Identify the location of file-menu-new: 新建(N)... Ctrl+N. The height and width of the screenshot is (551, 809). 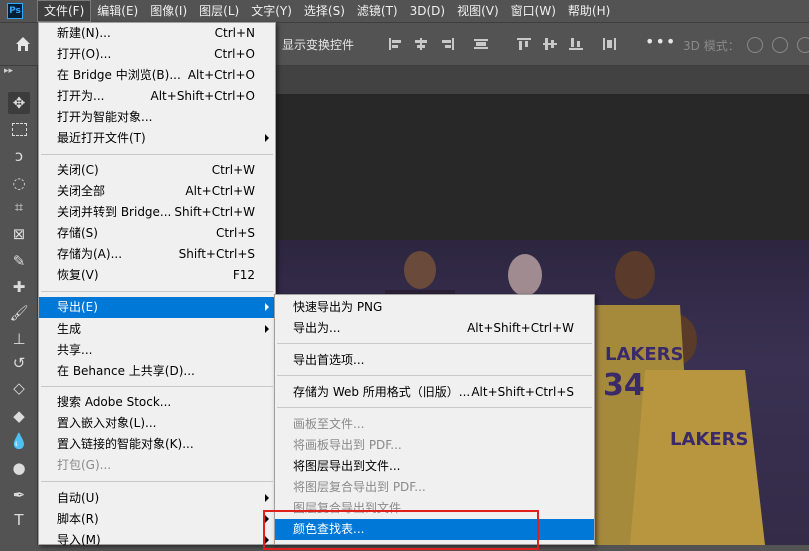
(157, 33).